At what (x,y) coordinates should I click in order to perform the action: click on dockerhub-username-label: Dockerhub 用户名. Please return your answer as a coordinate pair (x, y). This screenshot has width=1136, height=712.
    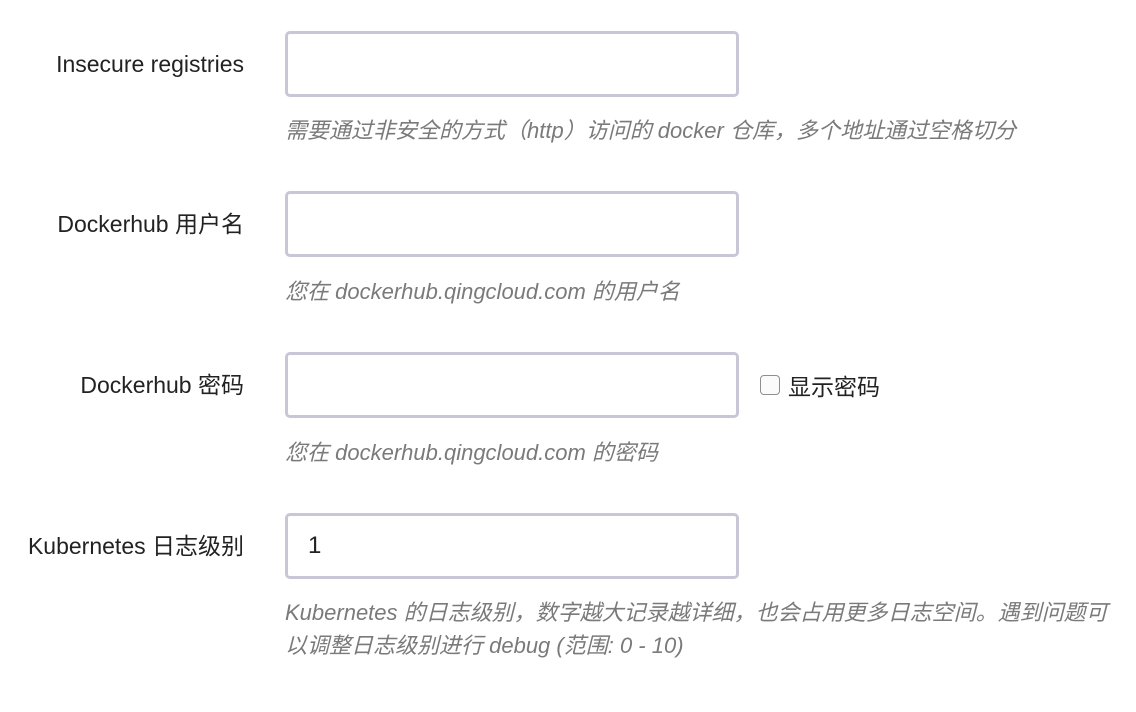
    Looking at the image, I should click on (150, 224).